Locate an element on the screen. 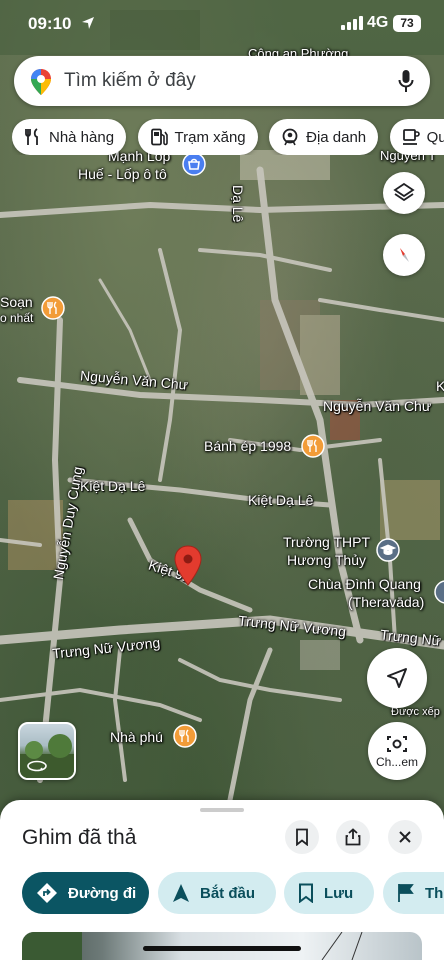  share-icon is located at coordinates (353, 837).